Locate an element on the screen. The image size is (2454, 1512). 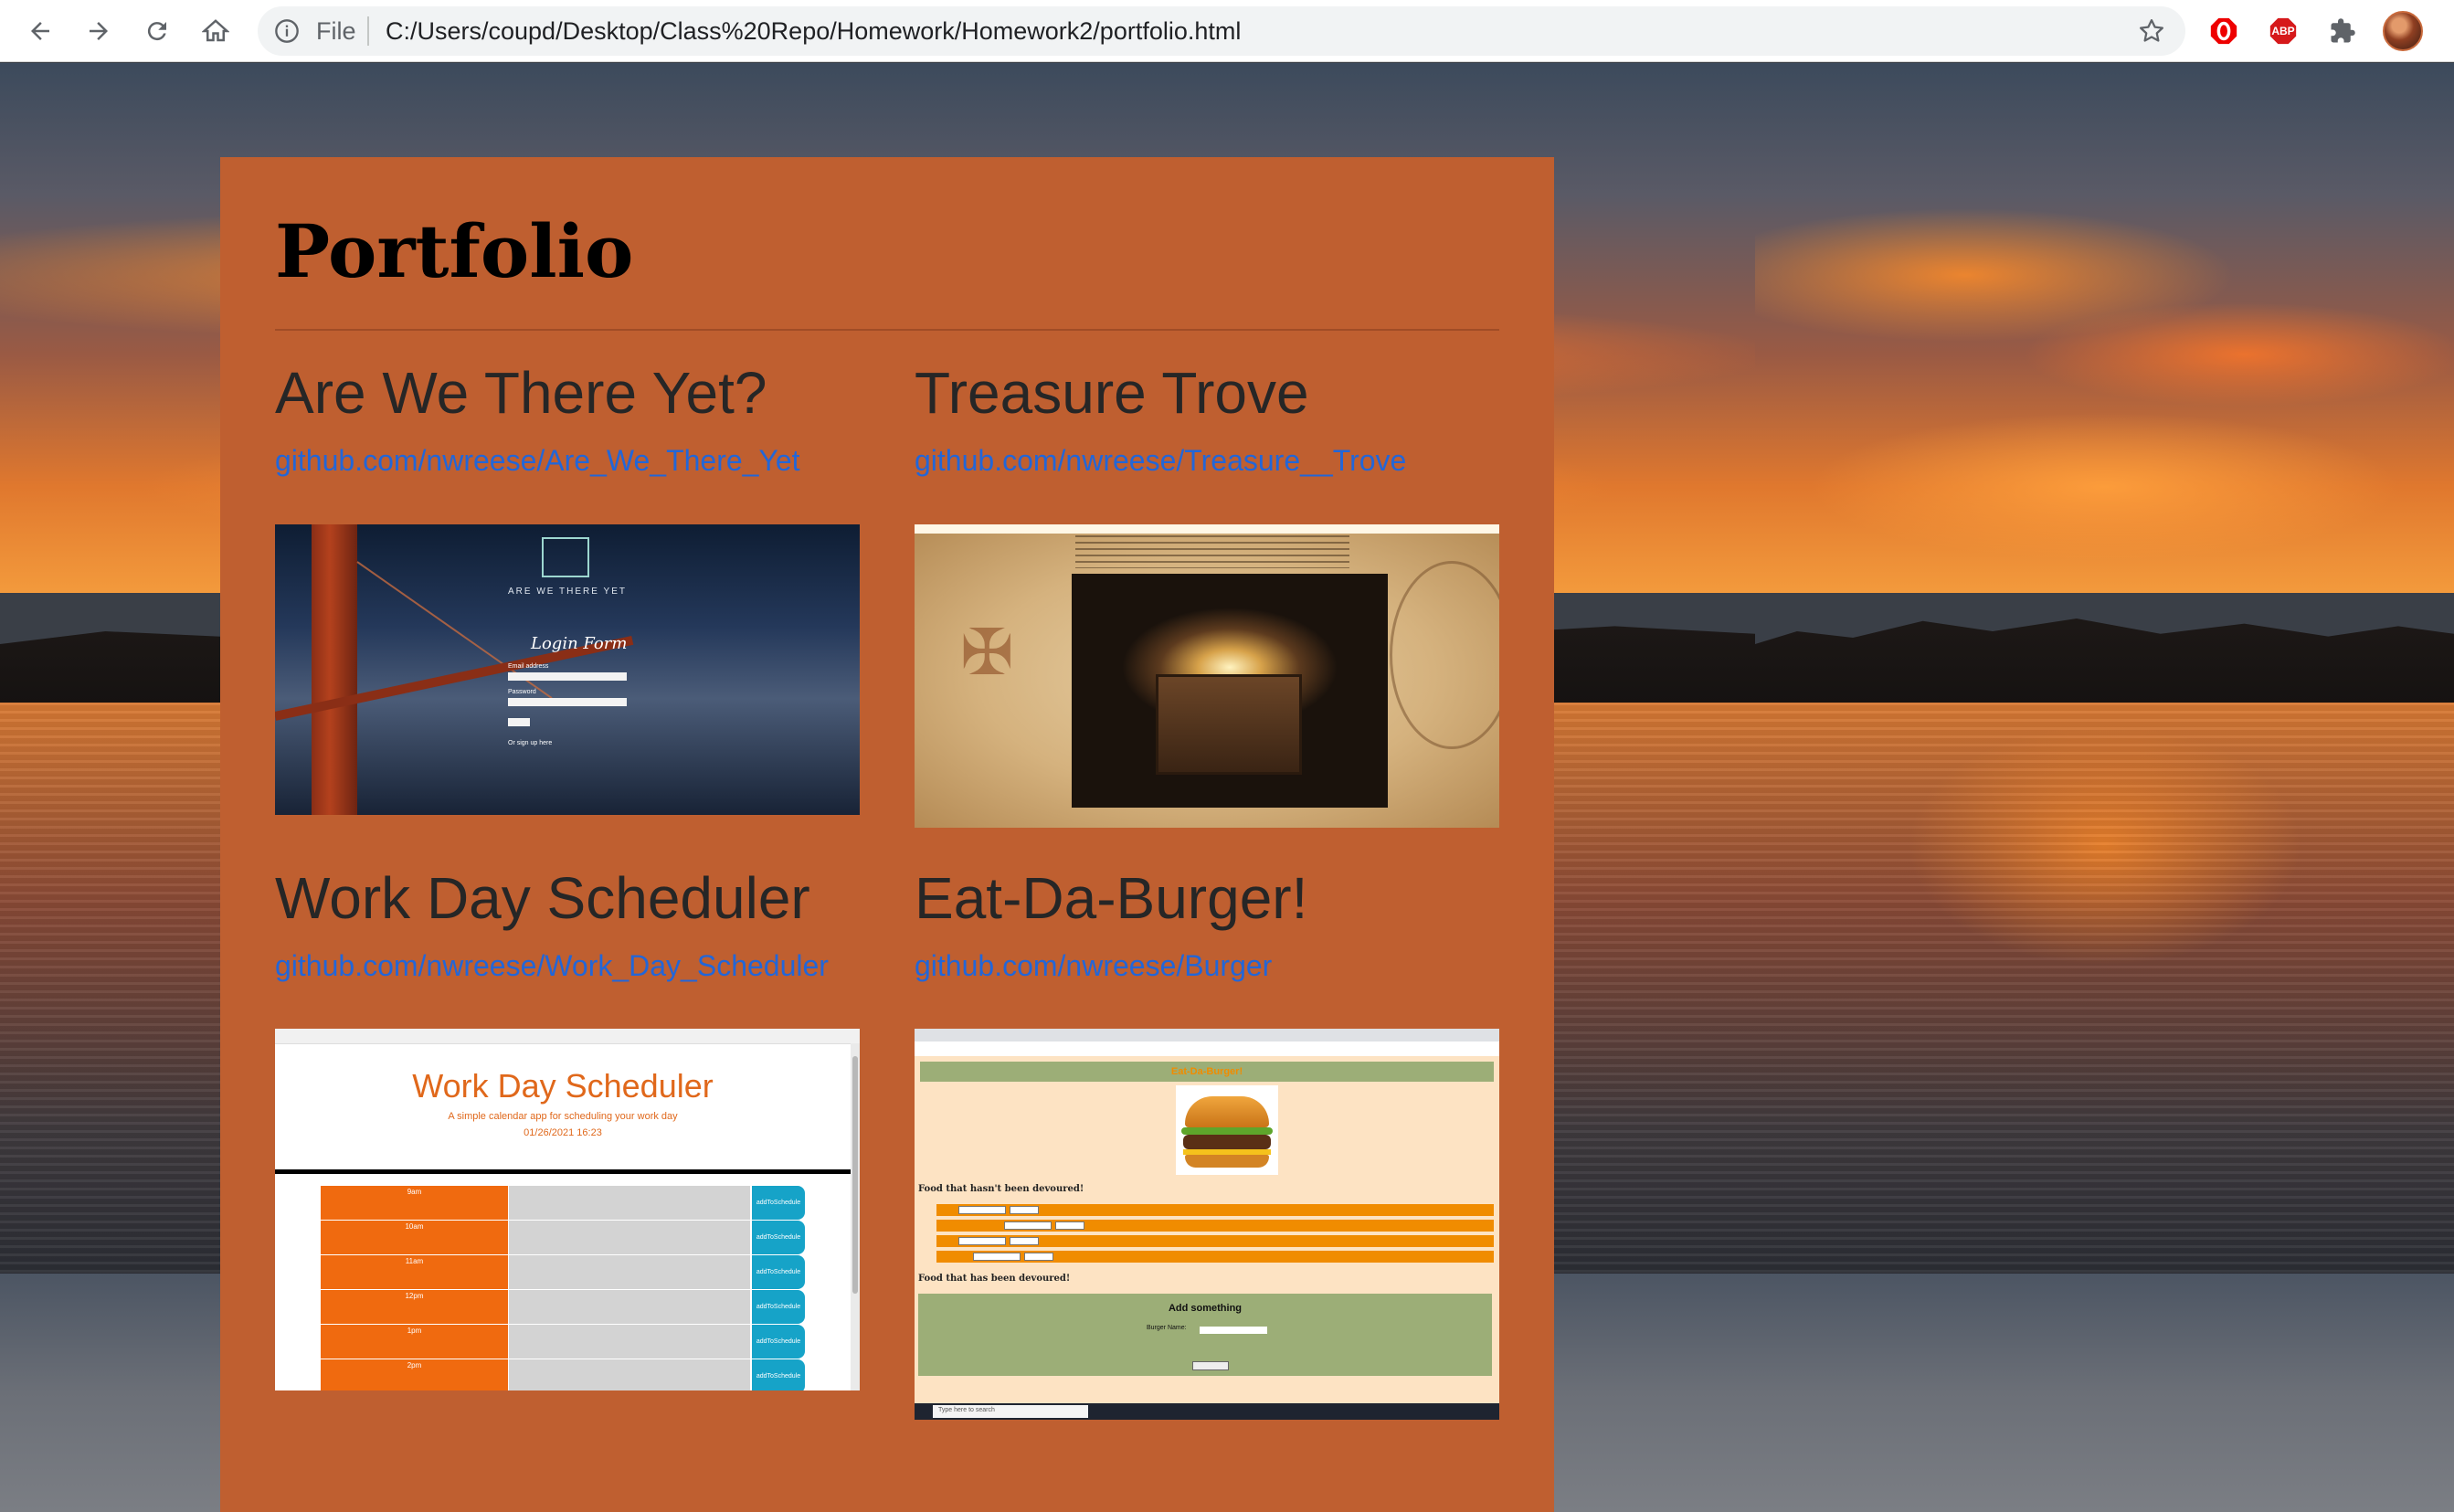
screenshot-brand: ARE WE THERE YET is located at coordinates (567, 592).